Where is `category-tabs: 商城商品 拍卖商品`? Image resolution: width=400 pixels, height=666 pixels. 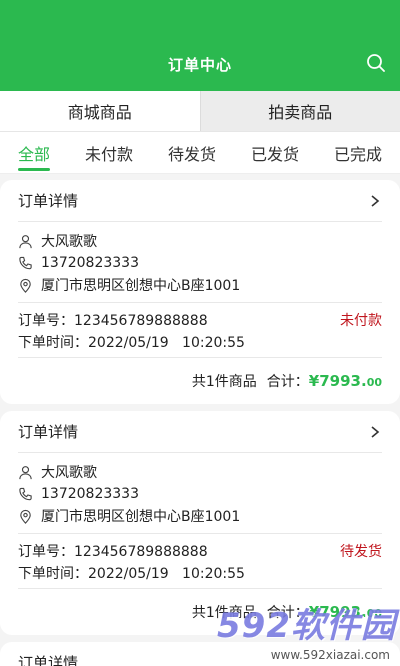
category-tabs: 商城商品 拍卖商品 is located at coordinates (200, 111).